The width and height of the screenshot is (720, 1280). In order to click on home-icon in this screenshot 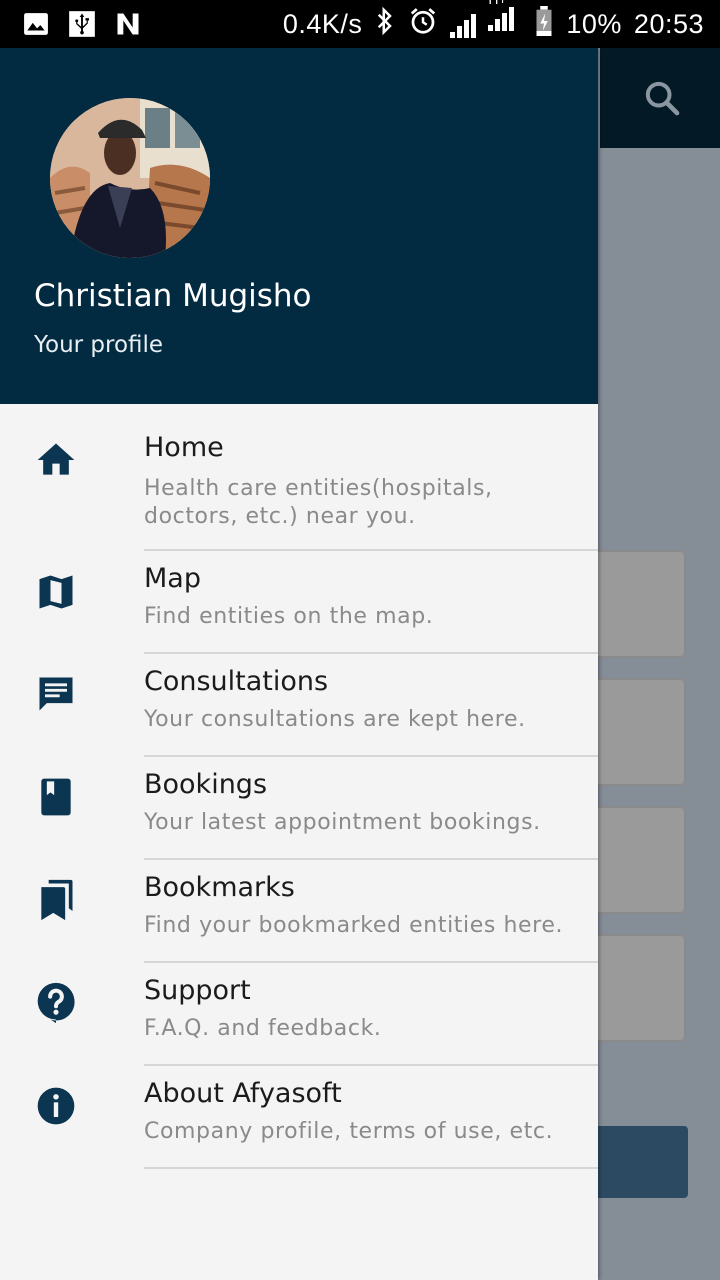, I will do `click(56, 460)`.